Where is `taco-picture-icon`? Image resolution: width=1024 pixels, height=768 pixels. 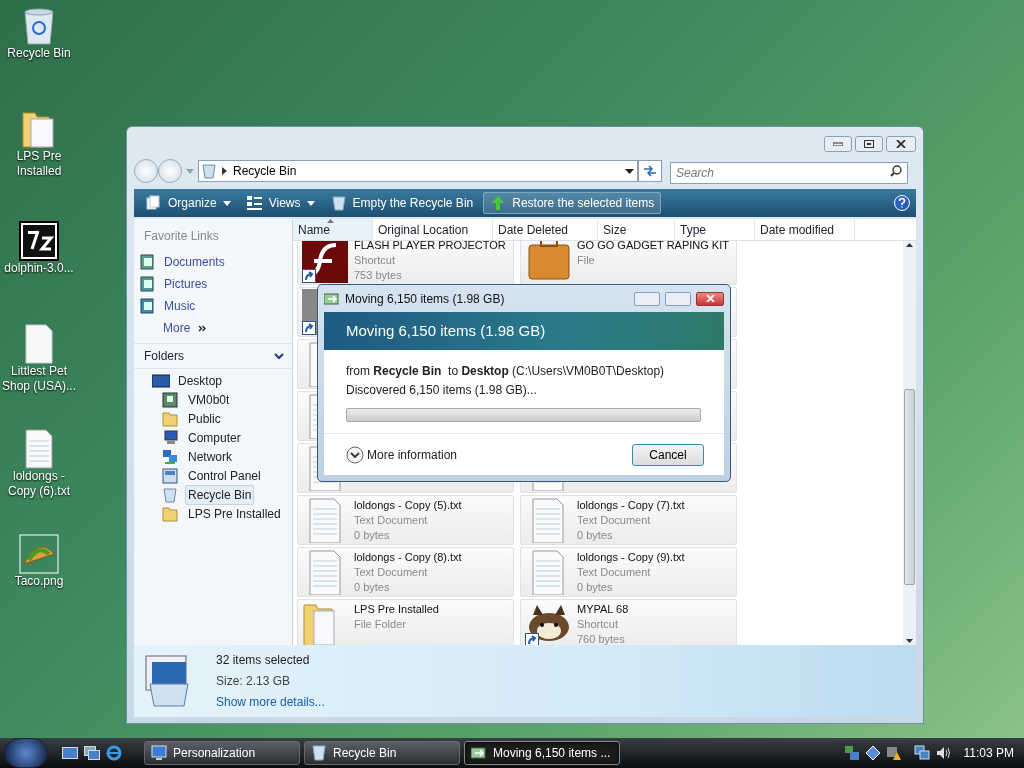
taco-picture-icon is located at coordinates (39, 554).